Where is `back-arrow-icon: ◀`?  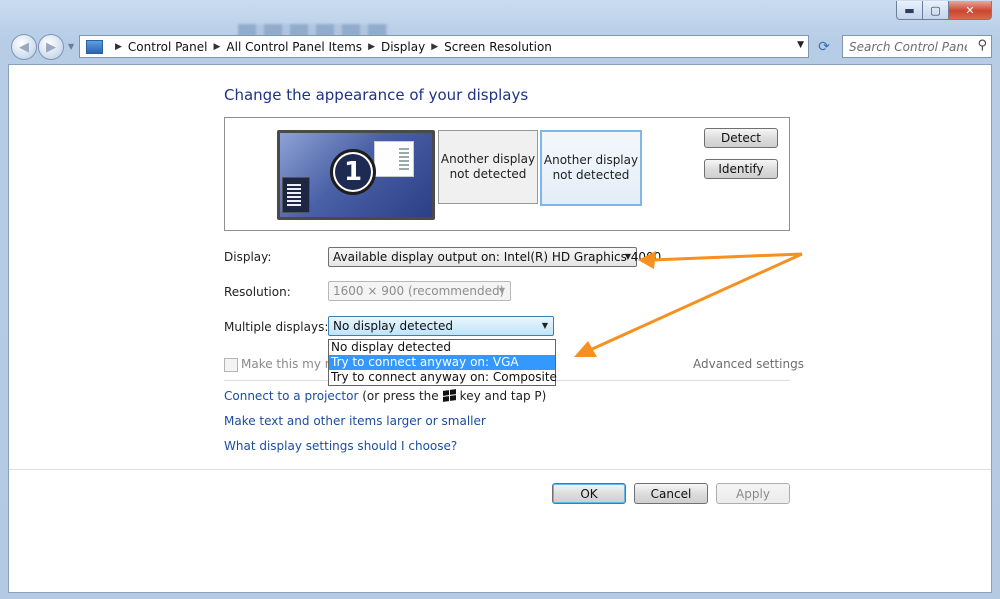
back-arrow-icon: ◀ is located at coordinates (24, 47).